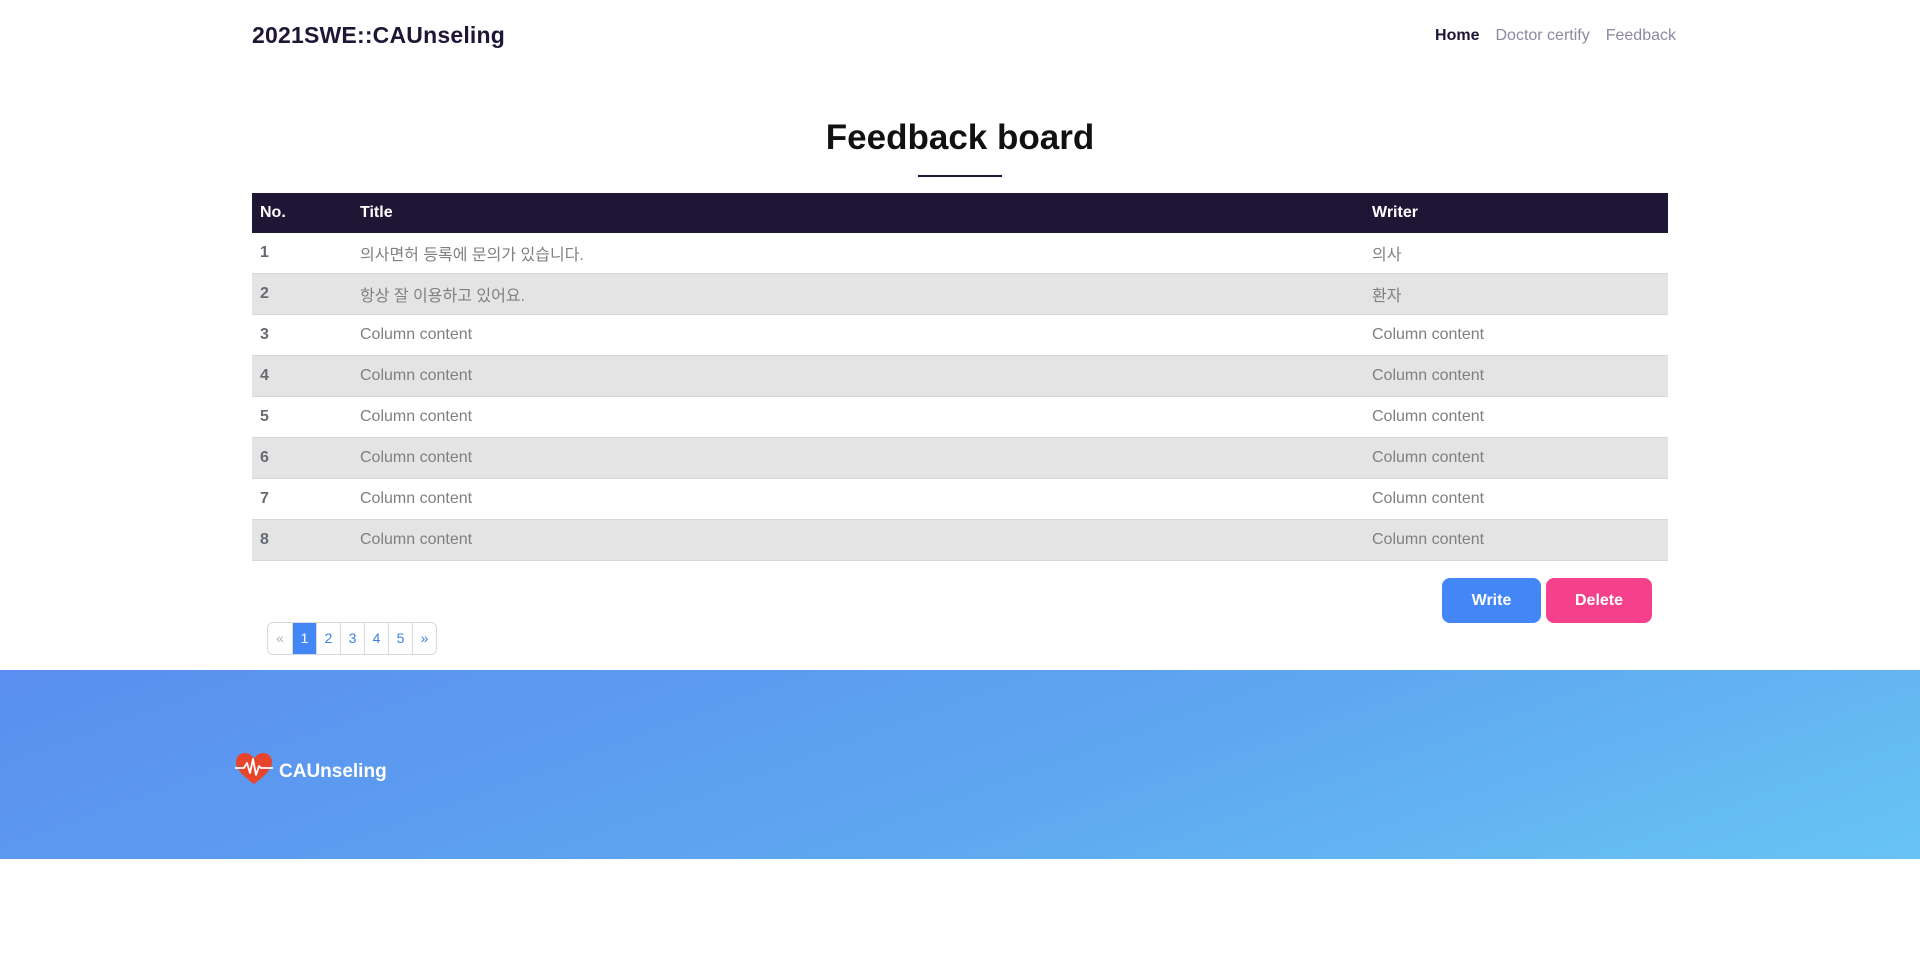 The height and width of the screenshot is (979, 1920). Describe the element at coordinates (328, 638) in the screenshot. I see `pagination-page-2: 2` at that location.